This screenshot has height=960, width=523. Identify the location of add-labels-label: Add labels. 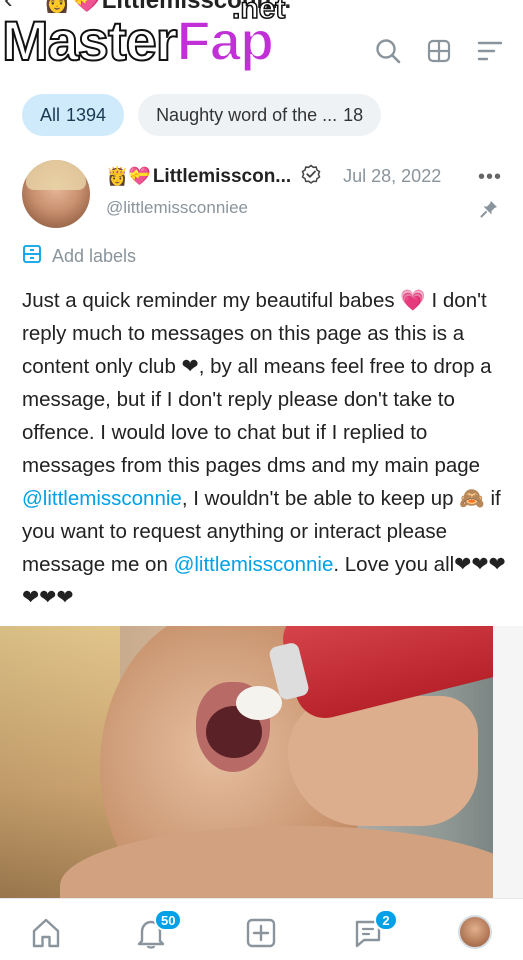
(94, 256).